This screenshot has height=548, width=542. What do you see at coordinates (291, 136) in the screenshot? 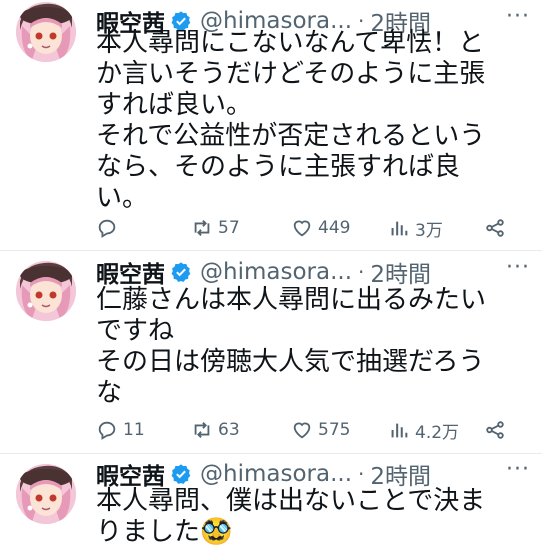
I see `tweet-text-line: それで公益性が否定されるという` at bounding box center [291, 136].